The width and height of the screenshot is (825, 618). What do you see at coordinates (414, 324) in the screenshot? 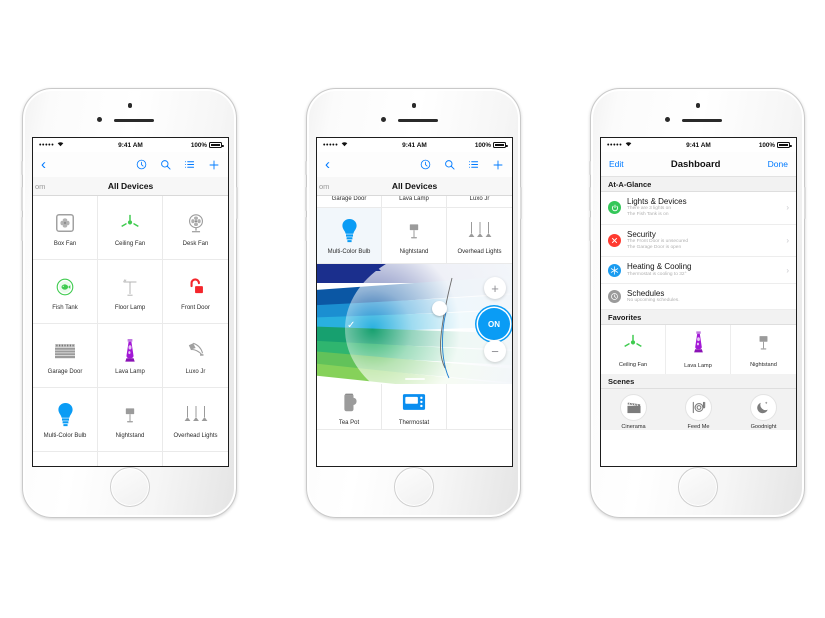
I see `color-picker-panel: ✓ + ON −` at bounding box center [414, 324].